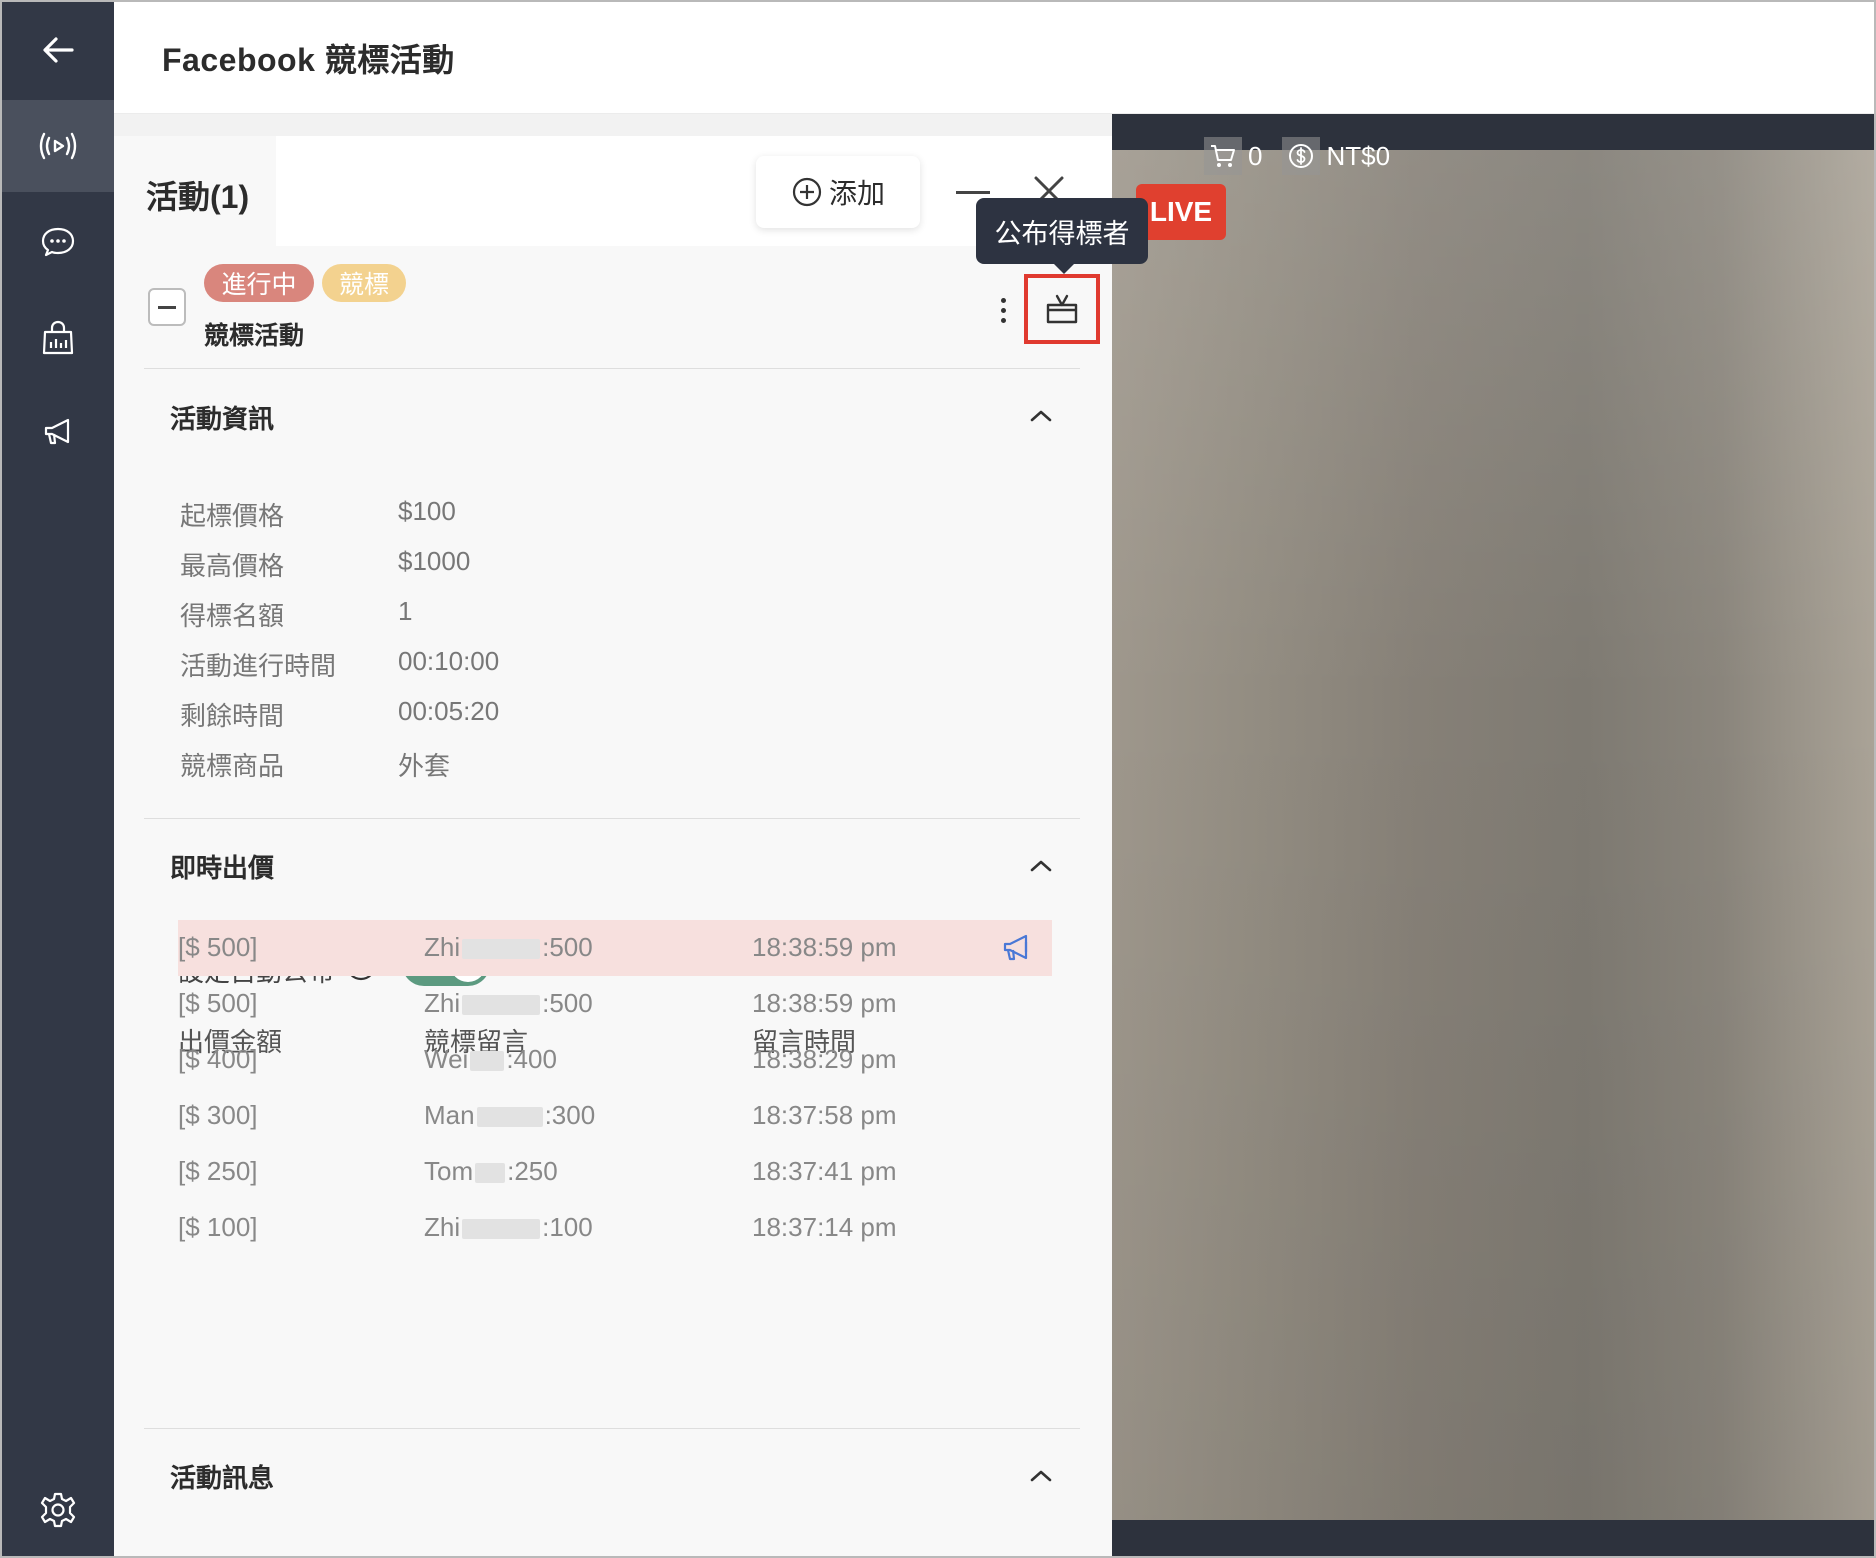 Image resolution: width=1876 pixels, height=1558 pixels. What do you see at coordinates (449, 711) in the screenshot?
I see `info-value: 00:05:20` at bounding box center [449, 711].